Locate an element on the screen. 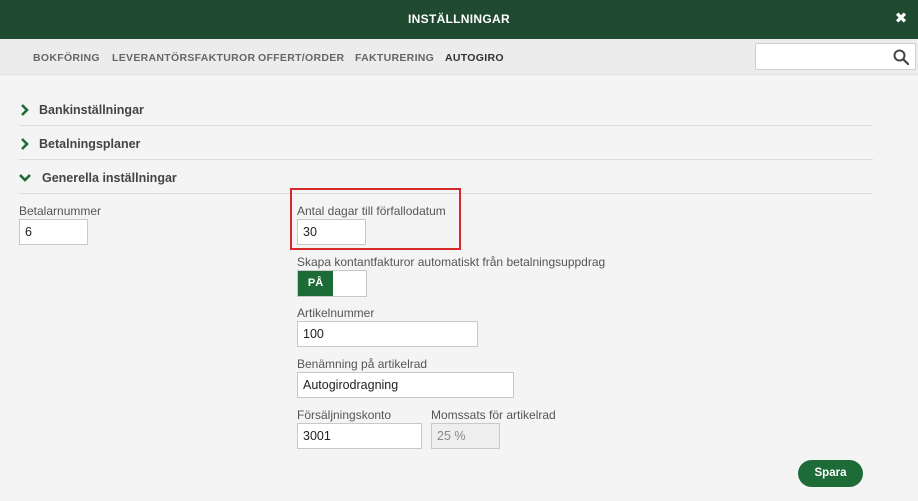 This screenshot has width=918, height=501. antal-dagar-label: Antal dagar till förfallodatum is located at coordinates (371, 211).